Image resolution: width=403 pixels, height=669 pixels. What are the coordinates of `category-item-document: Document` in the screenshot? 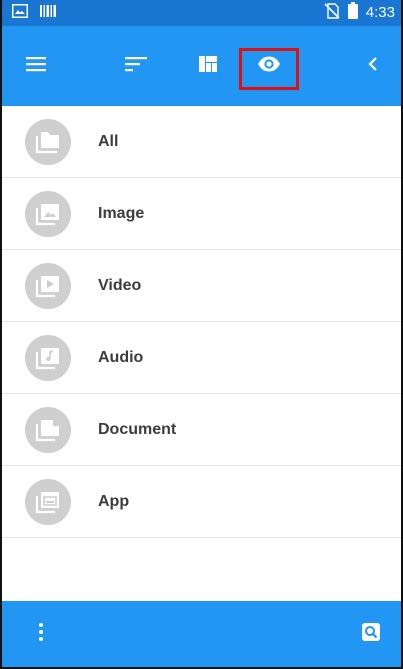 It's located at (201, 430).